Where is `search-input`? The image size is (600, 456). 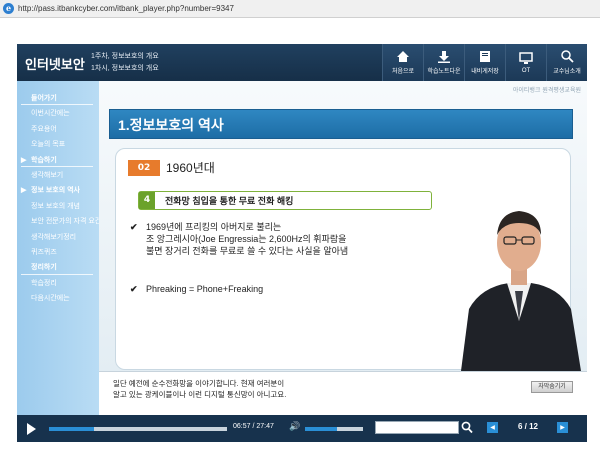 search-input is located at coordinates (417, 427).